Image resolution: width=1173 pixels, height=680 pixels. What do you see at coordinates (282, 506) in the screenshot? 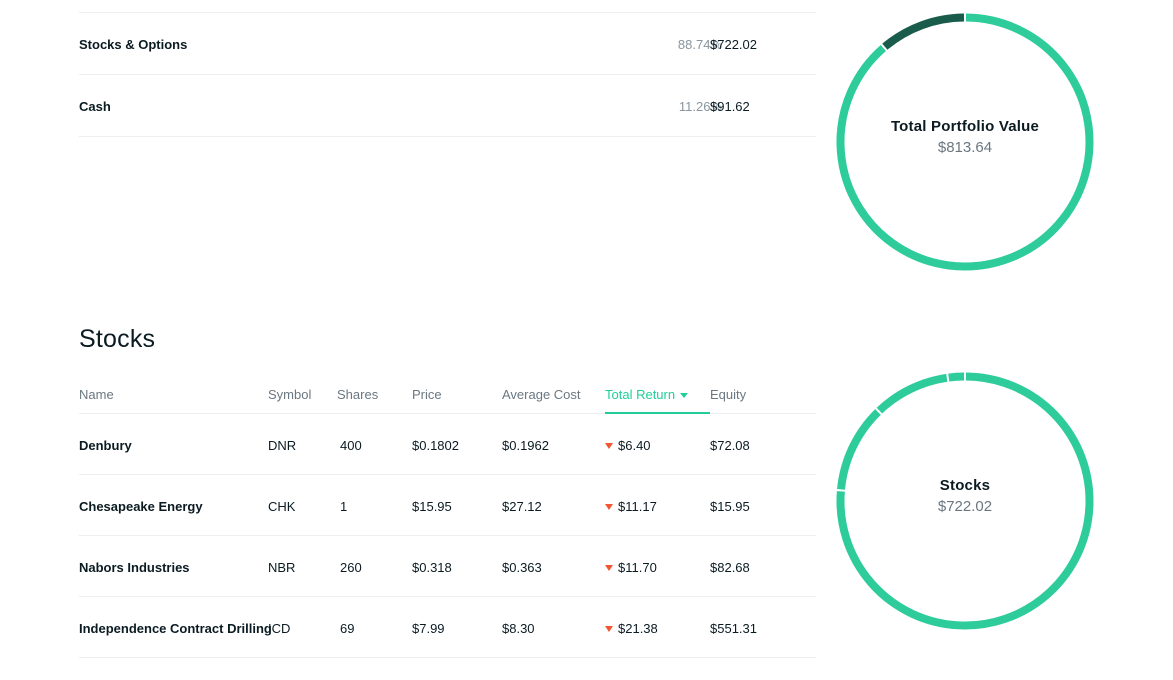
I see `stock-symbol: CHK` at bounding box center [282, 506].